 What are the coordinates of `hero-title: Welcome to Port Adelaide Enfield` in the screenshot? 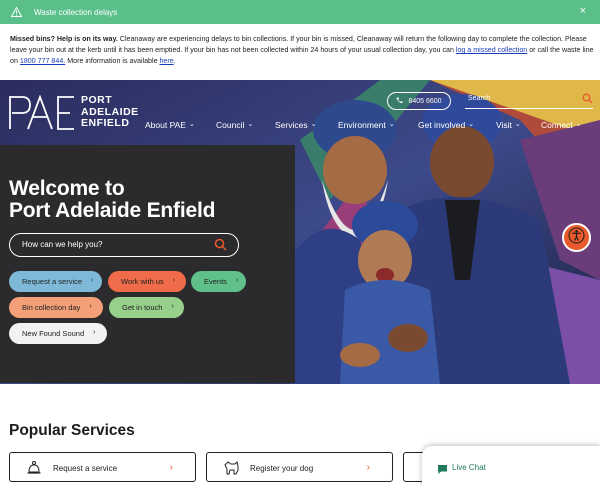 It's located at (112, 200).